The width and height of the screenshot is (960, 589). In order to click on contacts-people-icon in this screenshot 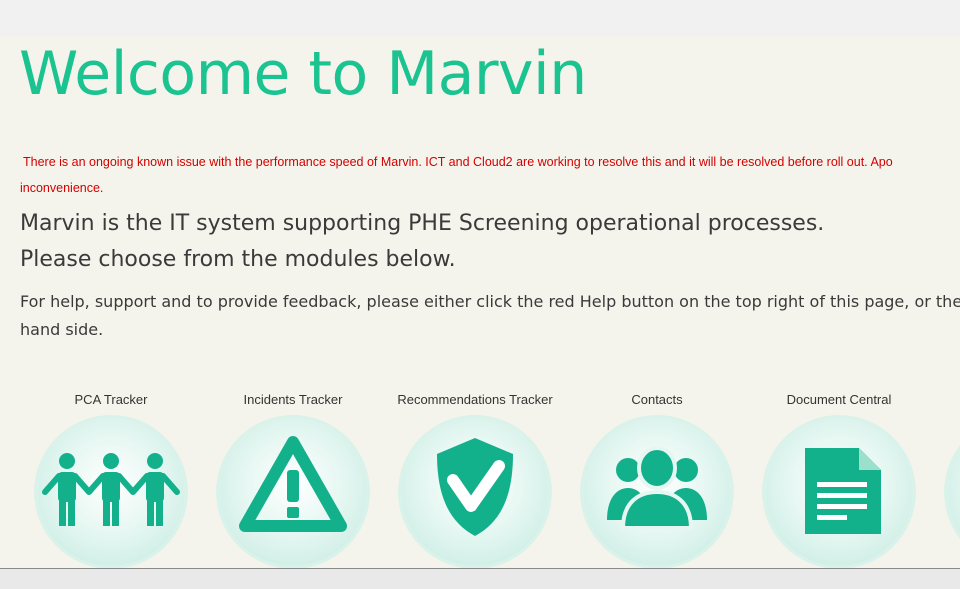, I will do `click(657, 492)`.